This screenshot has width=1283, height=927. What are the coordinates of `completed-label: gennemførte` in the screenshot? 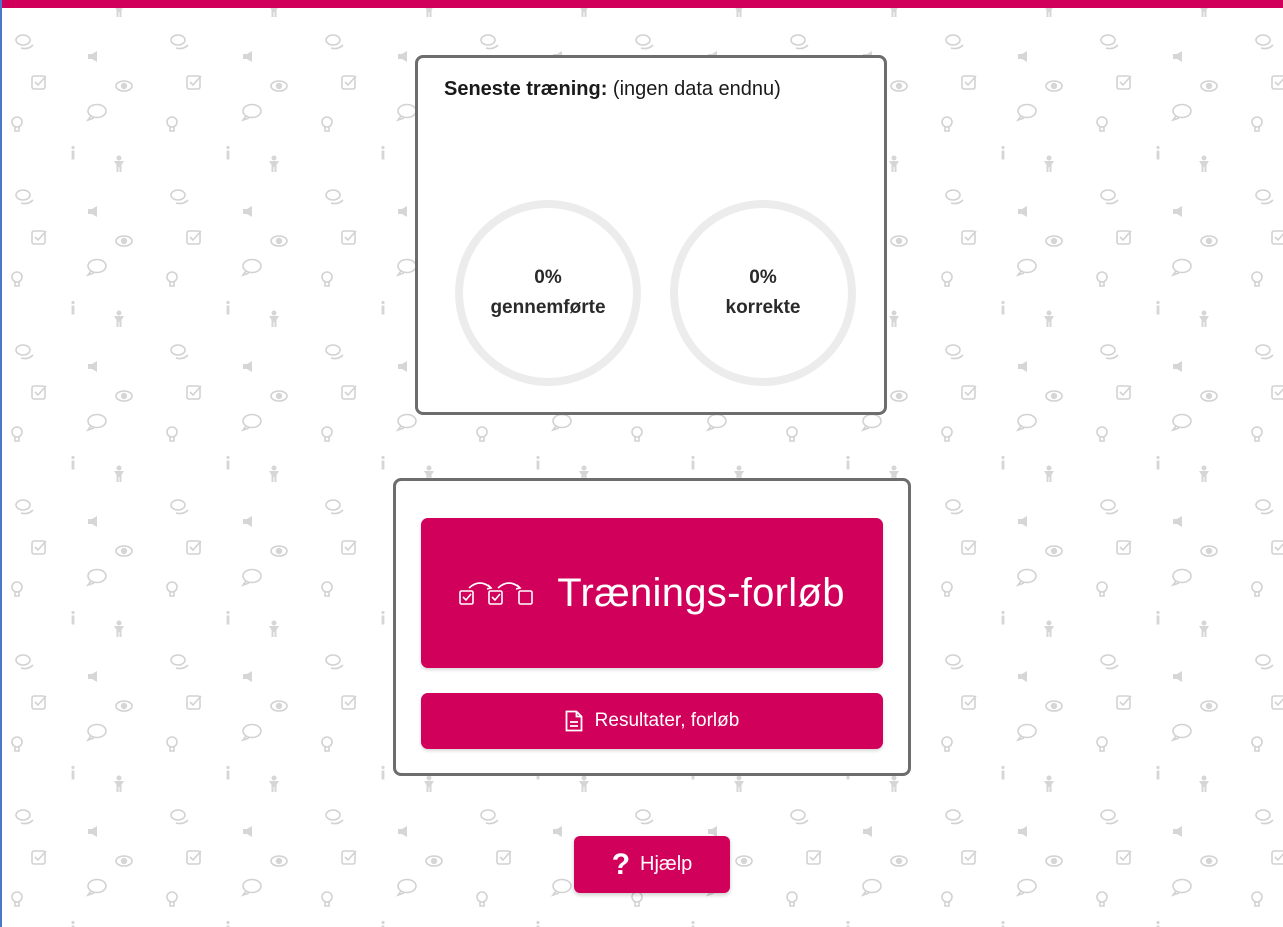 It's located at (548, 307).